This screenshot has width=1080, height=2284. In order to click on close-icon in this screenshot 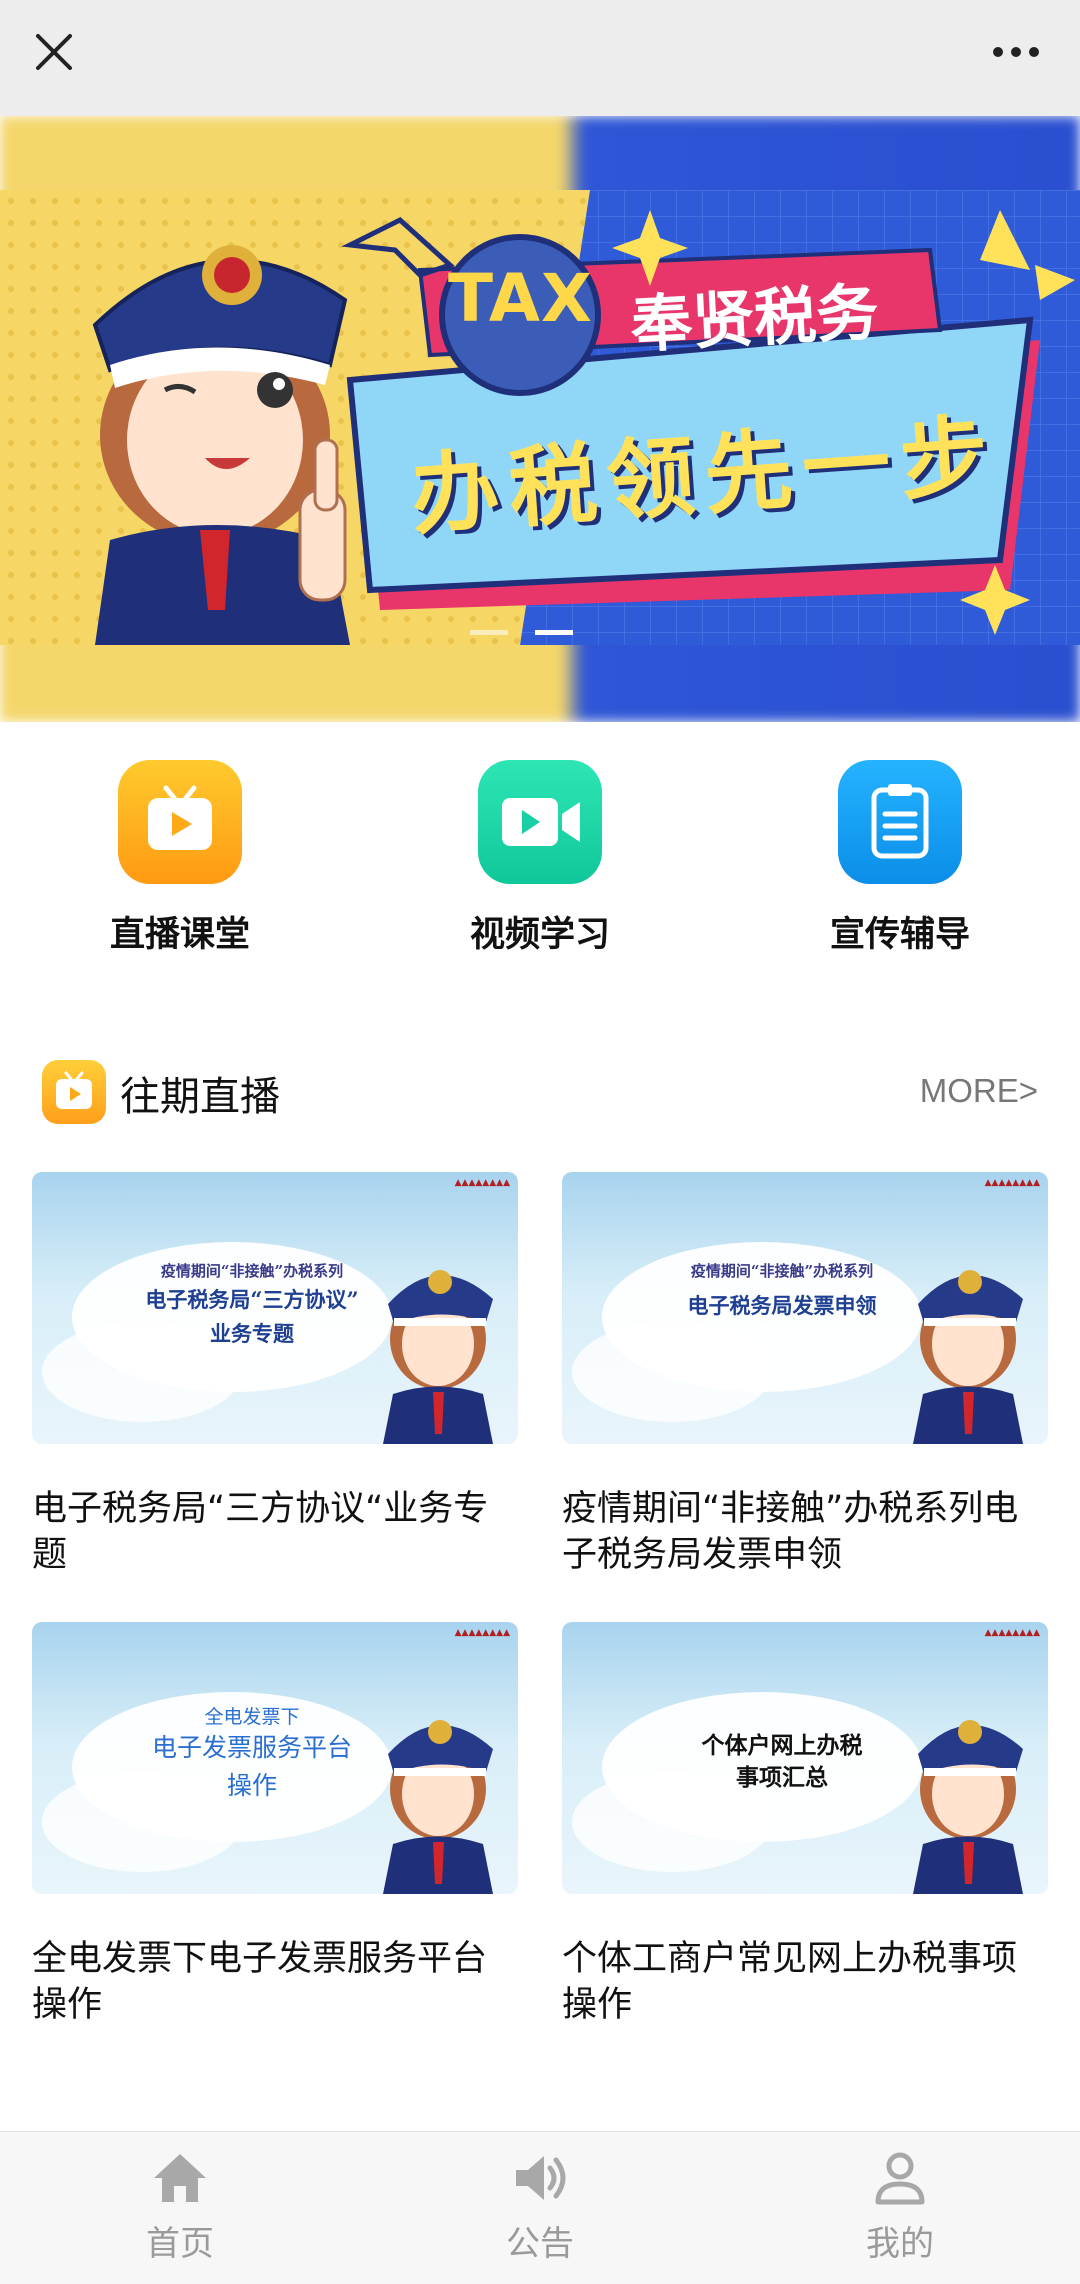, I will do `click(54, 52)`.